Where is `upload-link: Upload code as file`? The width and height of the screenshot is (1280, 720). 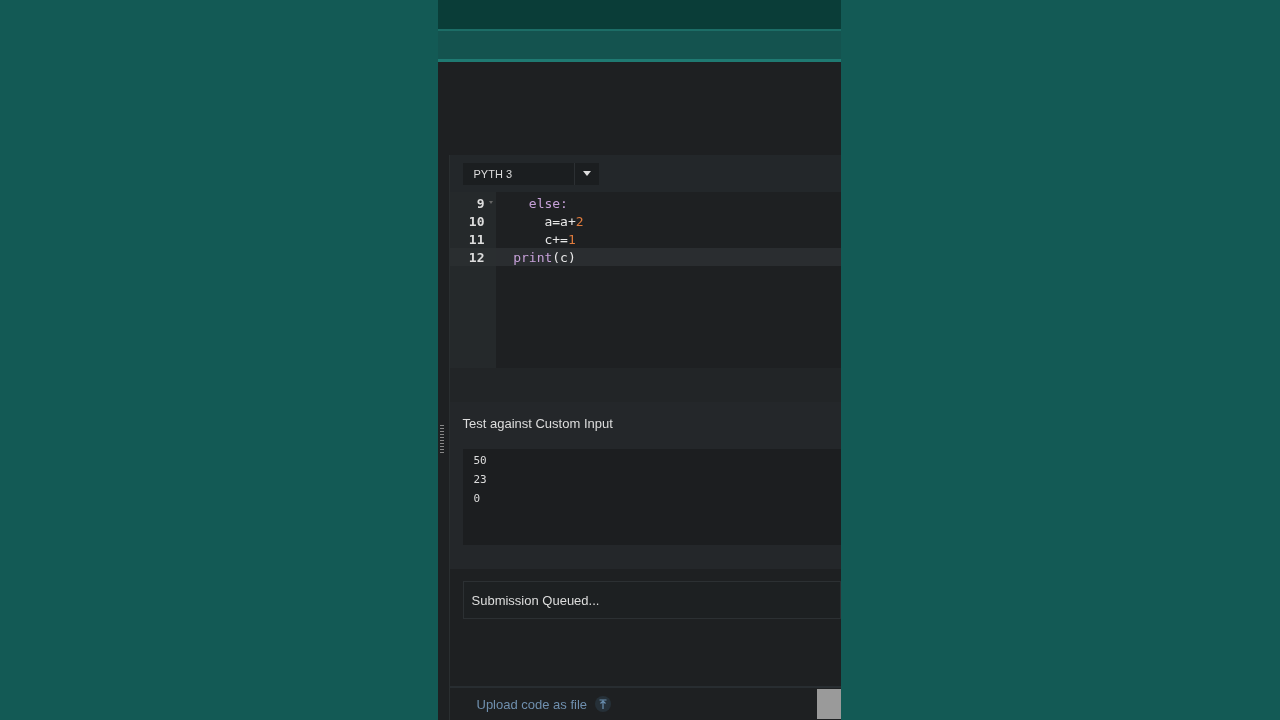 upload-link: Upload code as file is located at coordinates (532, 704).